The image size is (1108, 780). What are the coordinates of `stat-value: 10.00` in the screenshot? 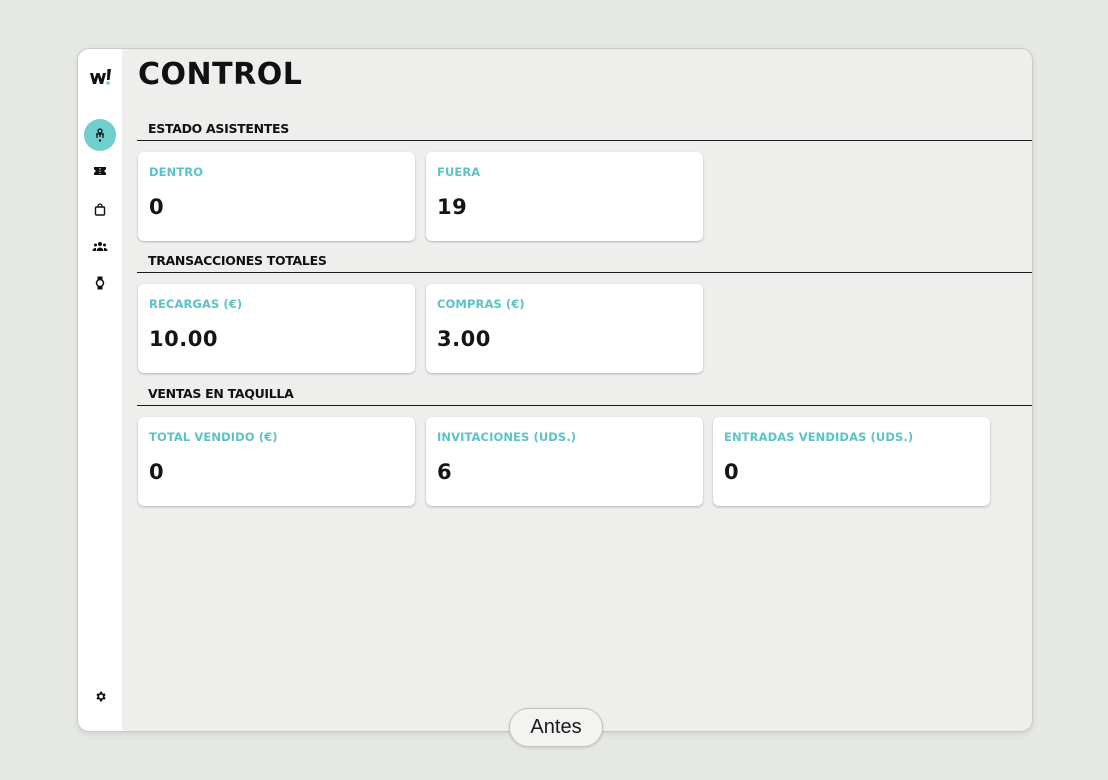 It's located at (183, 339).